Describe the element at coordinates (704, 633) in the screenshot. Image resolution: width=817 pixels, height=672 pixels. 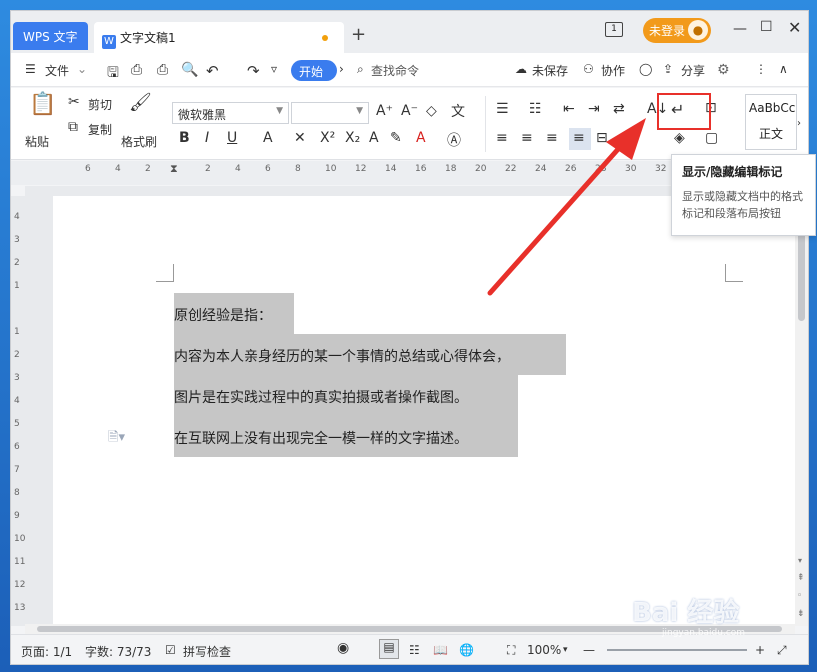
I see `watermark-subtitle: jingyan.baidu.com` at that location.